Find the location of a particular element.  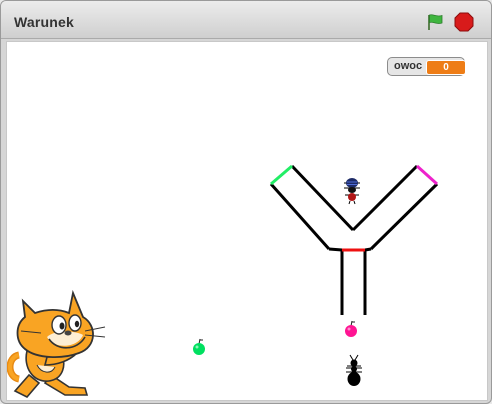

stop-sign-icon is located at coordinates (464, 22).